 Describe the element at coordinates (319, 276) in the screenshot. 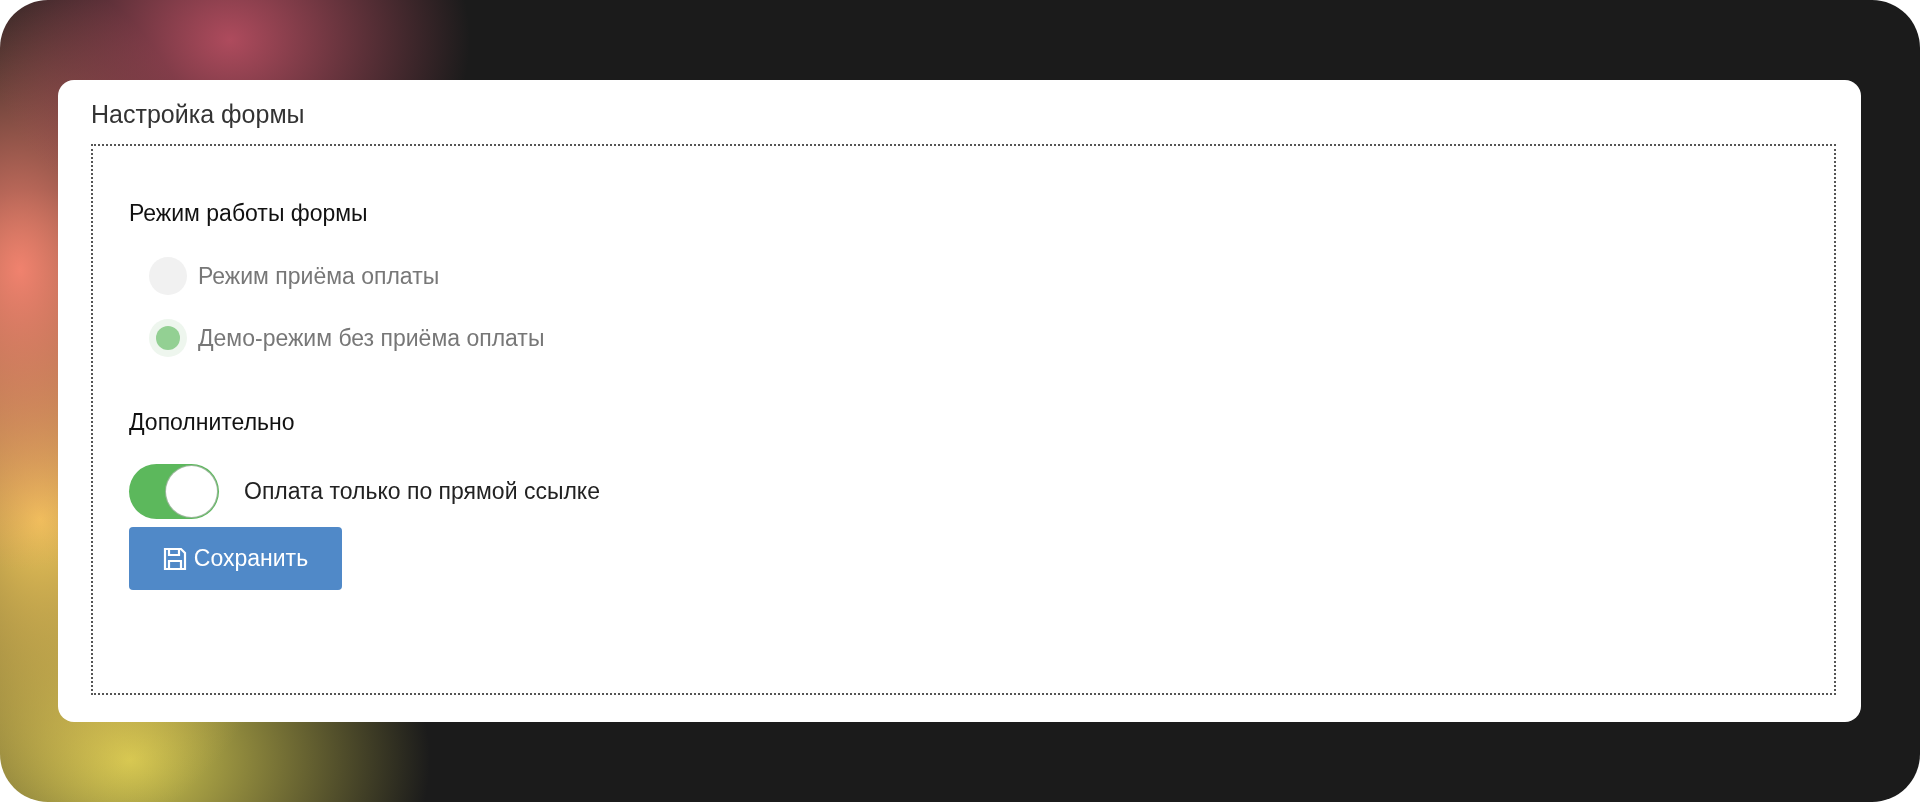

I see `radio-label: Режим приёма оплаты` at that location.